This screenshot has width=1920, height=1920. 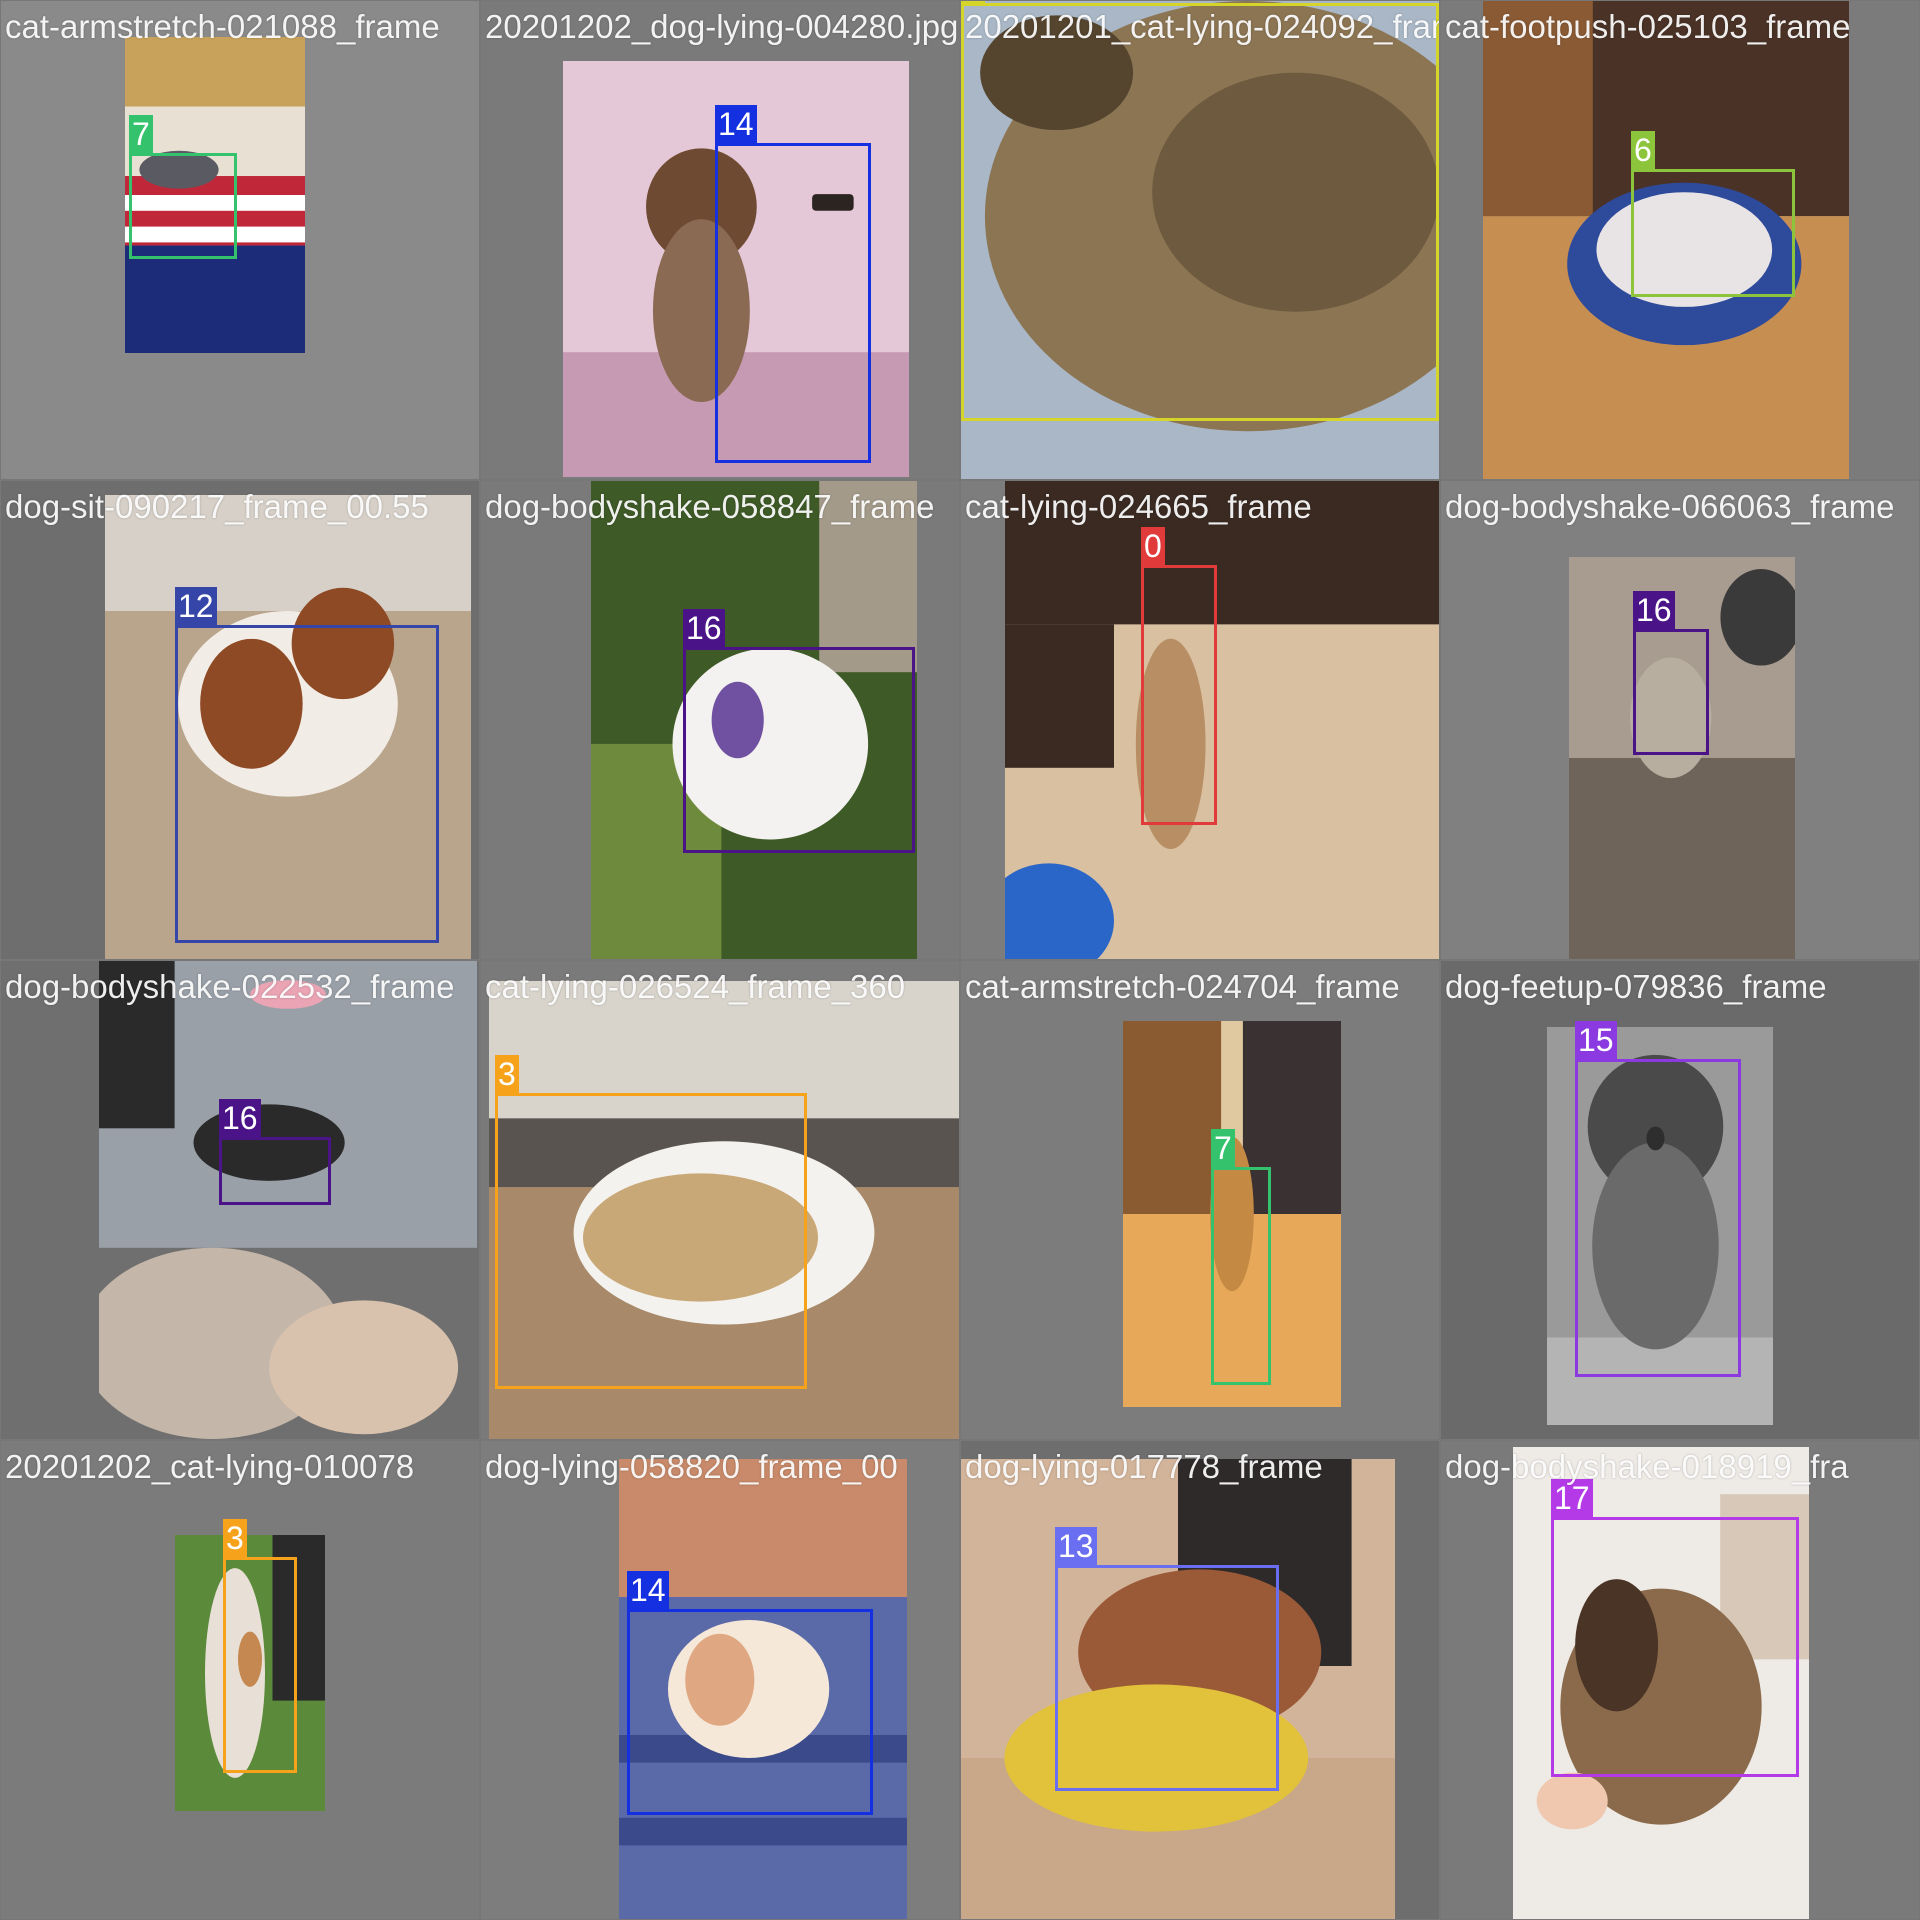 What do you see at coordinates (1167, 1659) in the screenshot?
I see `bounding-box: 13` at bounding box center [1167, 1659].